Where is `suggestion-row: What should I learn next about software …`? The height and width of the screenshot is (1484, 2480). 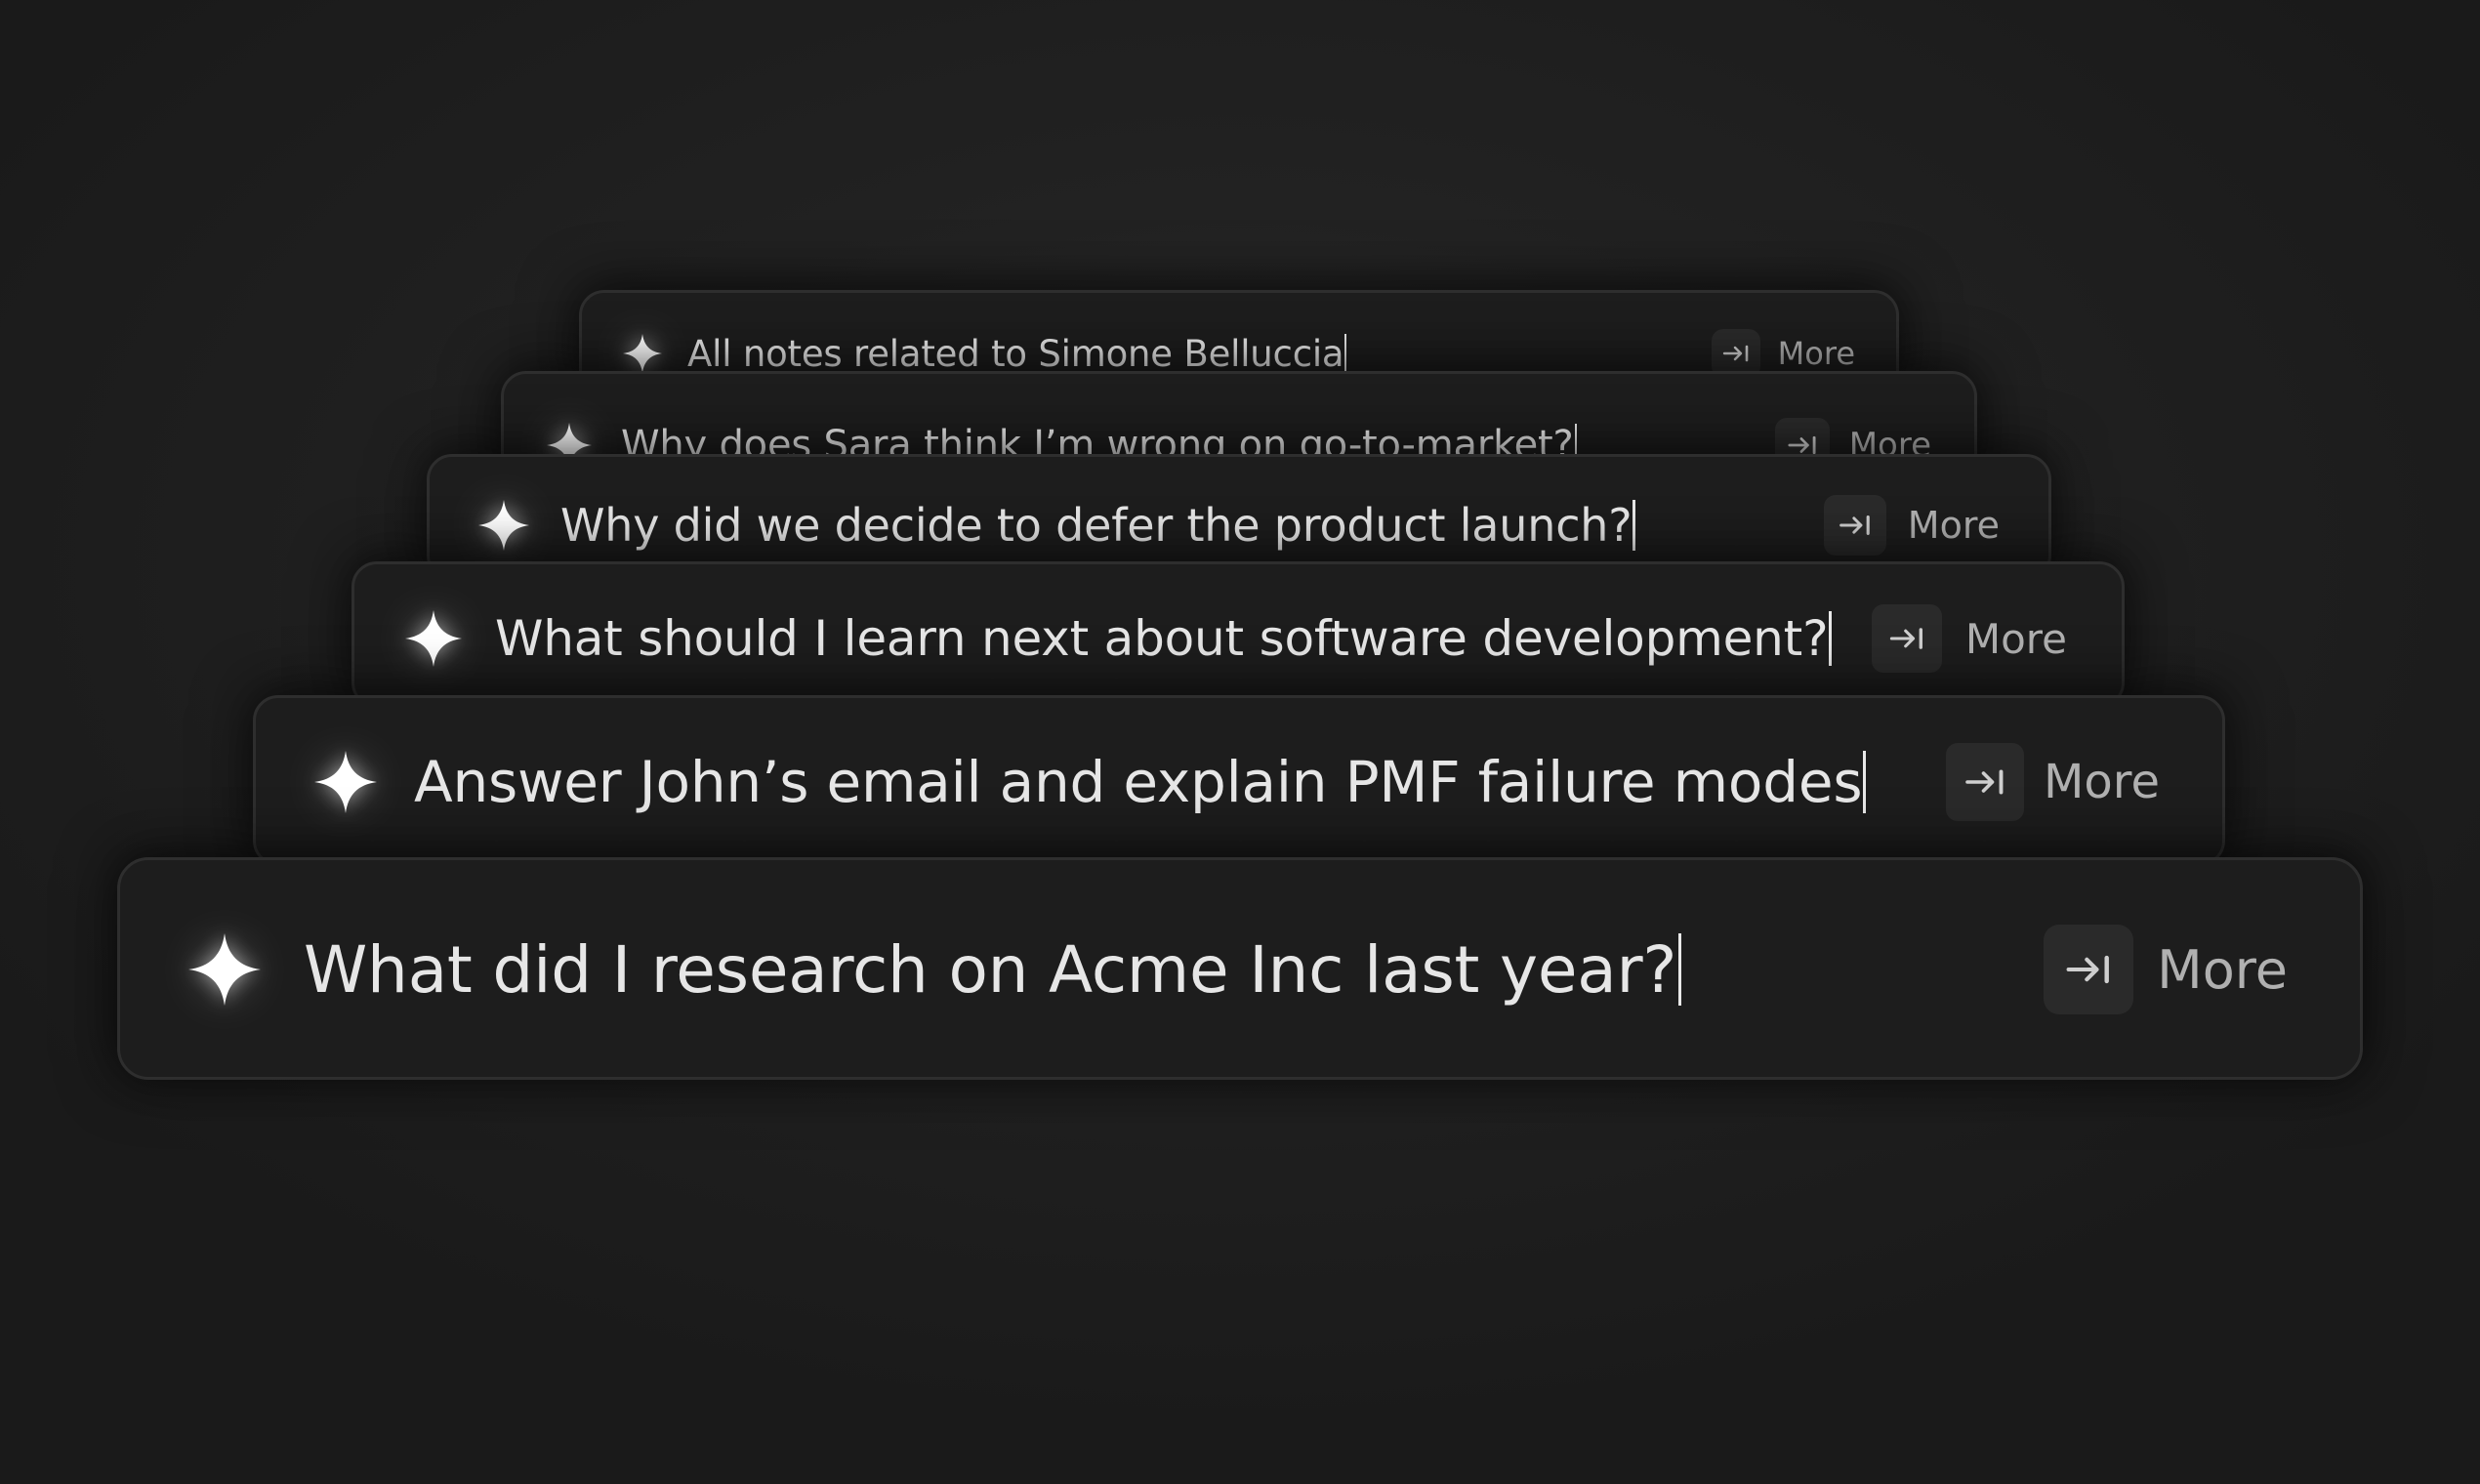
suggestion-row: What should I learn next about software … is located at coordinates (1238, 639).